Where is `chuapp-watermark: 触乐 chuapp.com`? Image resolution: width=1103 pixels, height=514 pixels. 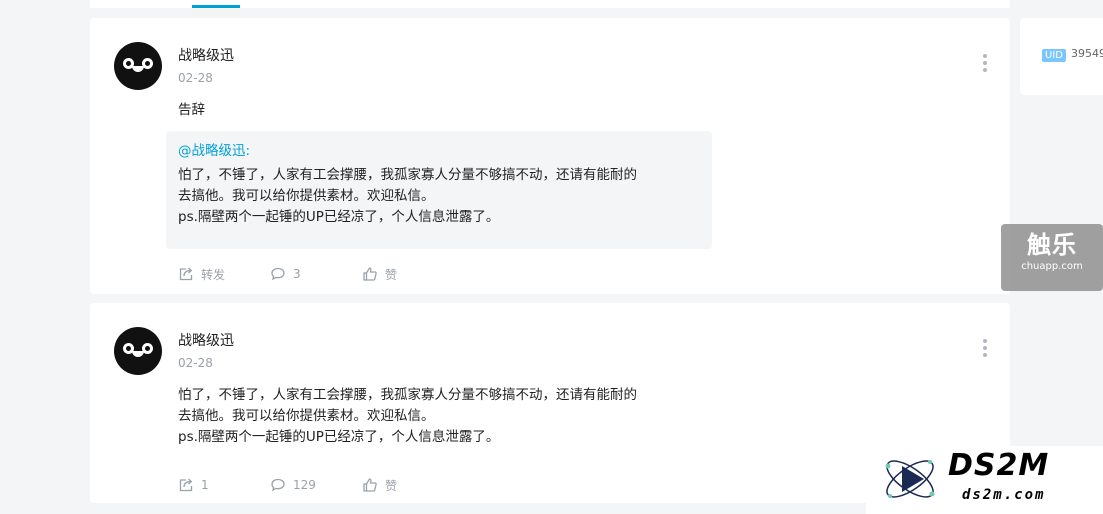
chuapp-watermark: 触乐 chuapp.com is located at coordinates (1052, 257).